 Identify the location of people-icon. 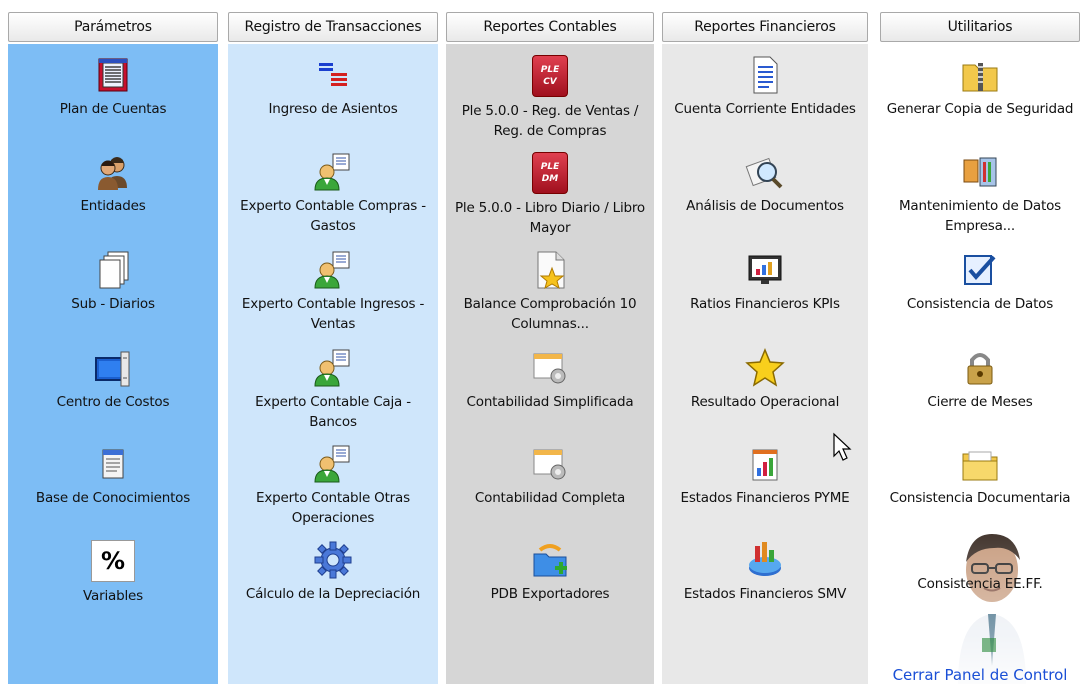
(112, 173).